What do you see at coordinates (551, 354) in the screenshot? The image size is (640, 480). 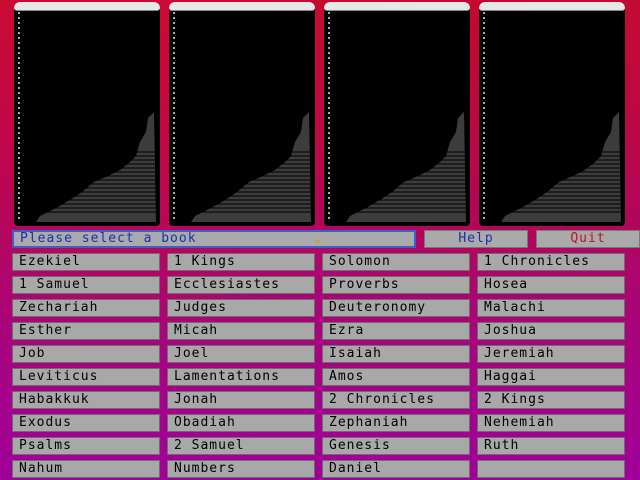 I see `book-button: Jeremiah` at bounding box center [551, 354].